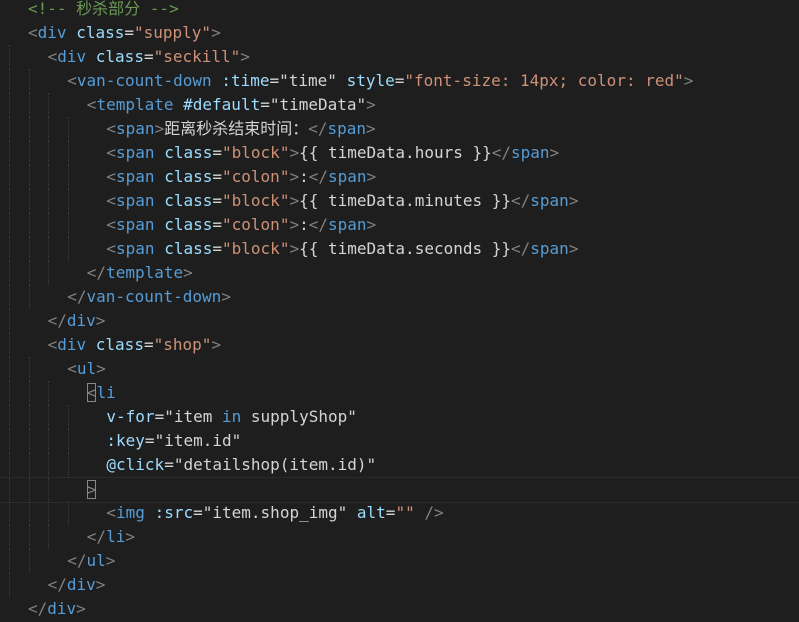 The width and height of the screenshot is (799, 622). I want to click on code-text: </div>, so click(77, 585).